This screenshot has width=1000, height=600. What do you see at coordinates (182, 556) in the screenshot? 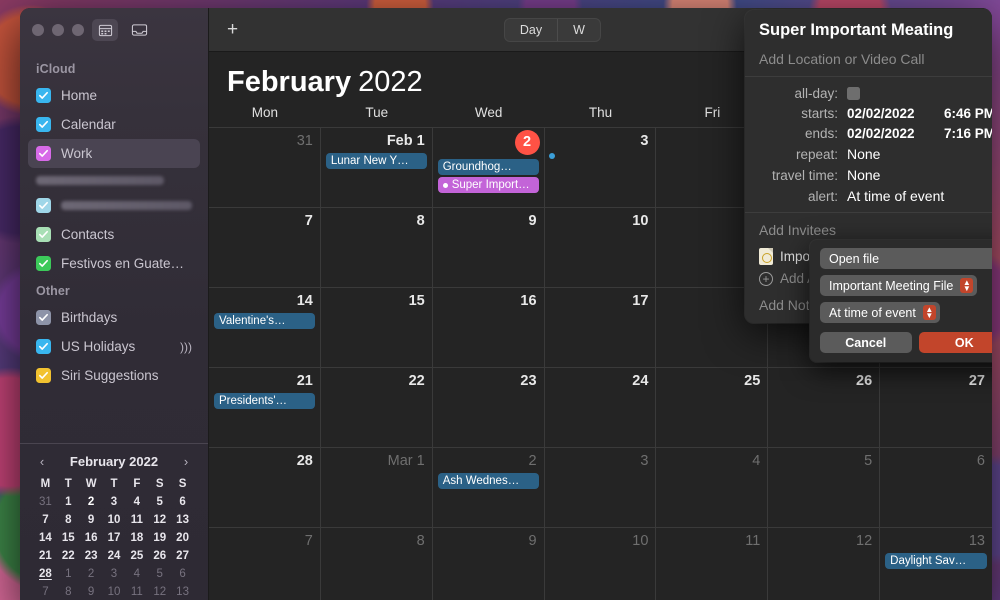
I see `mini-day-cell: 27` at bounding box center [182, 556].